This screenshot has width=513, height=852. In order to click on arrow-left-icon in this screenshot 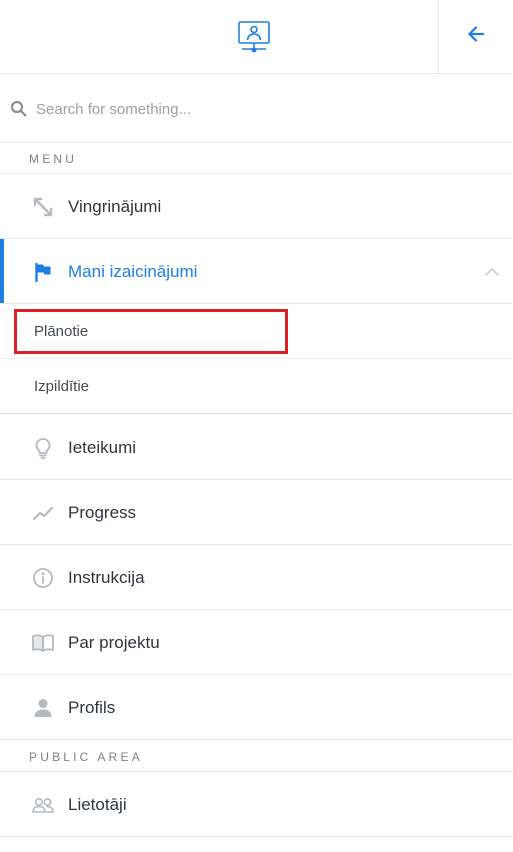, I will do `click(476, 36)`.